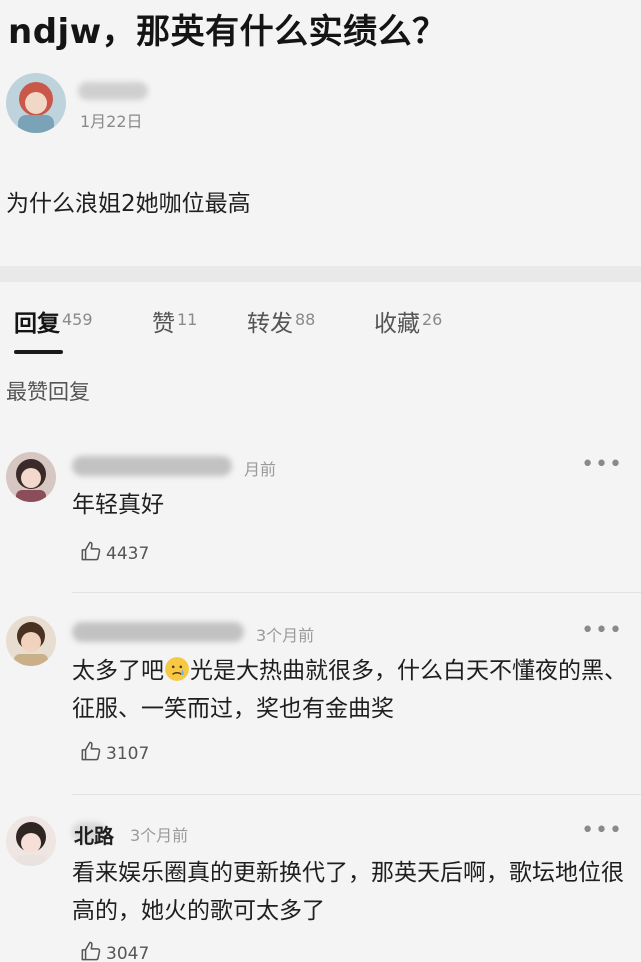 The width and height of the screenshot is (641, 962). Describe the element at coordinates (163, 324) in the screenshot. I see `tab-label: 赞` at that location.